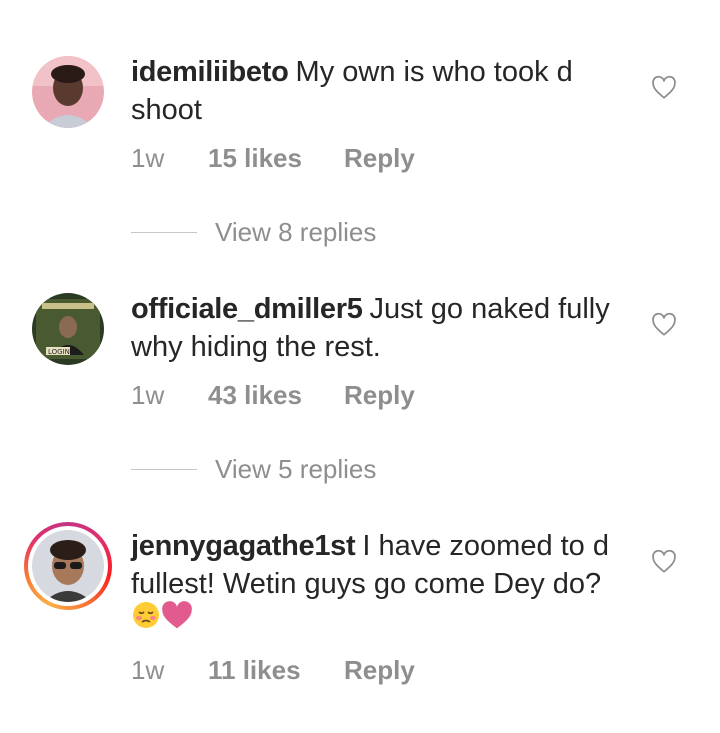 This screenshot has width=720, height=733. What do you see at coordinates (247, 309) in the screenshot?
I see `comment-username: officiale_dmiller5` at bounding box center [247, 309].